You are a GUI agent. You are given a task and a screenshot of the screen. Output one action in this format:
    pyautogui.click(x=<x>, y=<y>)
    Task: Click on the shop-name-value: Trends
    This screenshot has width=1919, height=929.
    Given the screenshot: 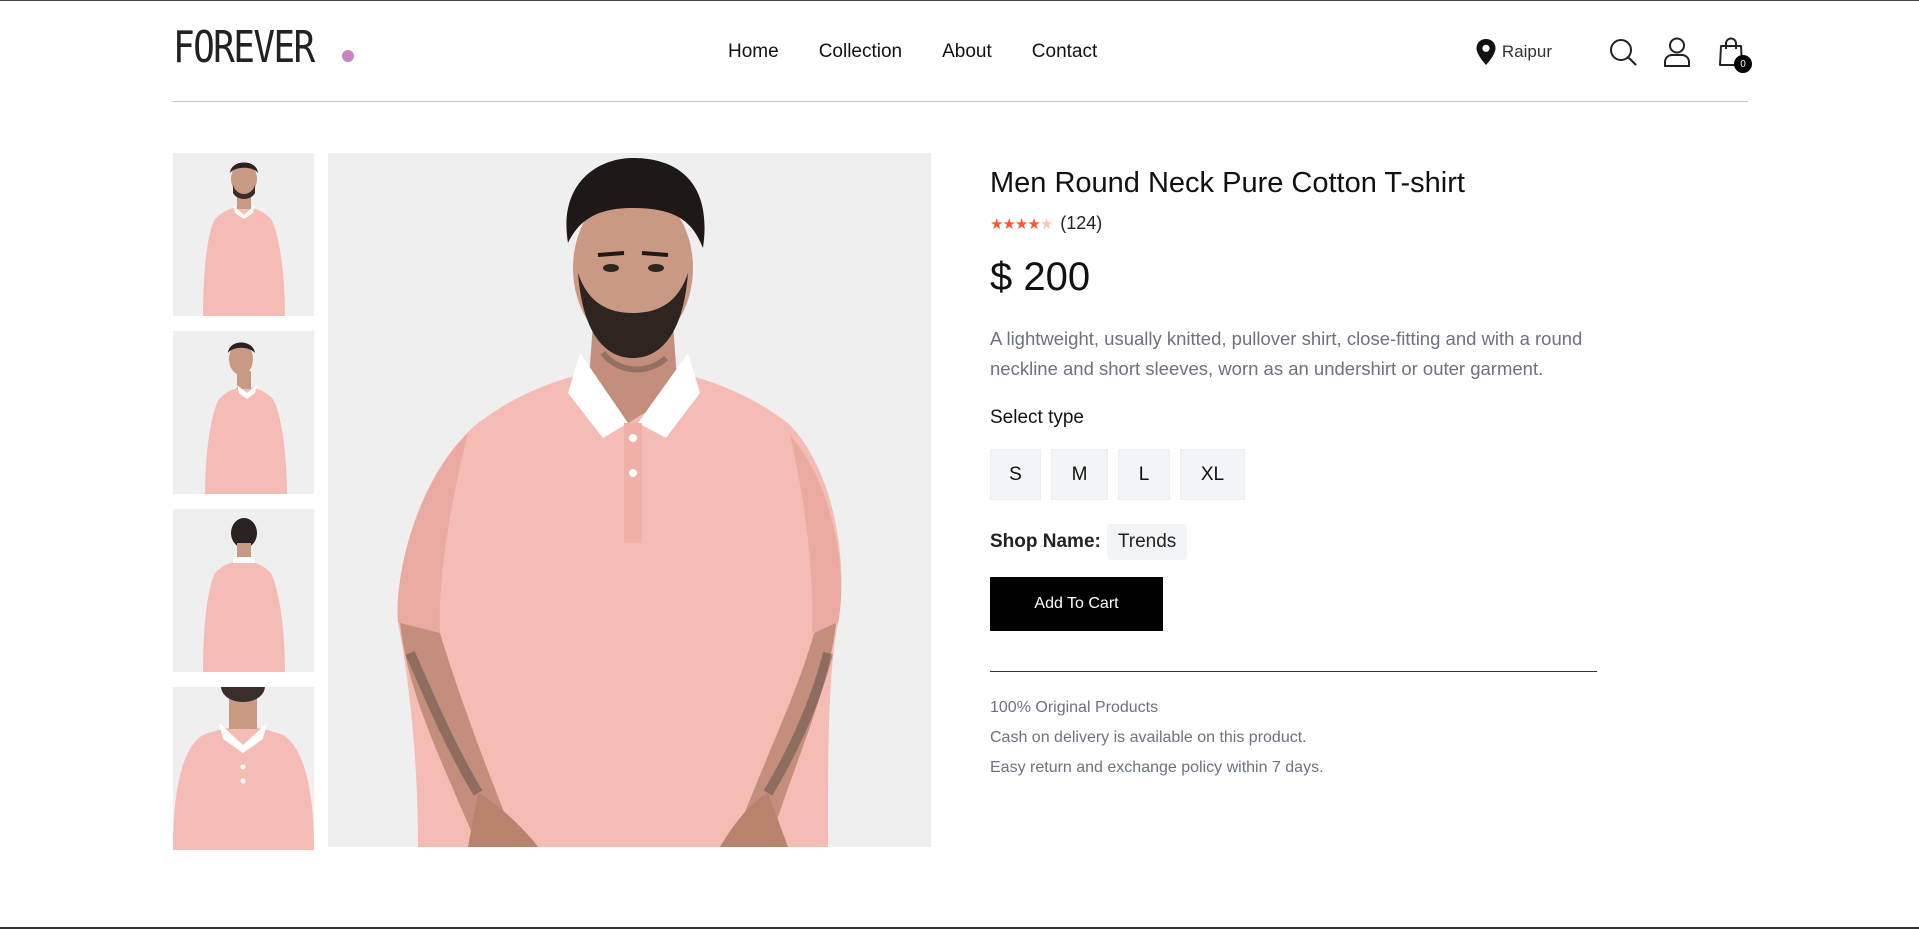 What is the action you would take?
    pyautogui.click(x=1147, y=542)
    